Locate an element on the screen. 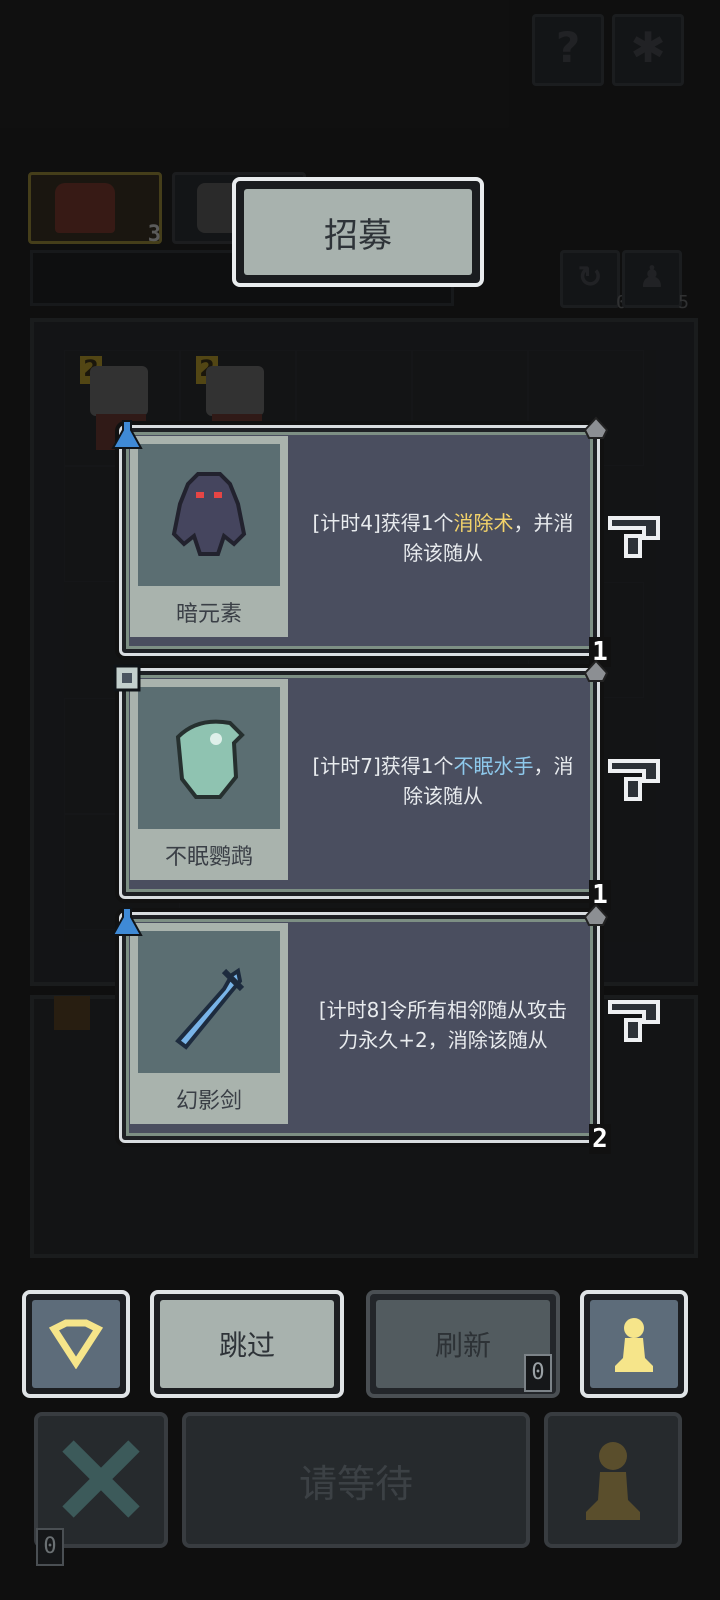  target-icon is located at coordinates (127, 678).